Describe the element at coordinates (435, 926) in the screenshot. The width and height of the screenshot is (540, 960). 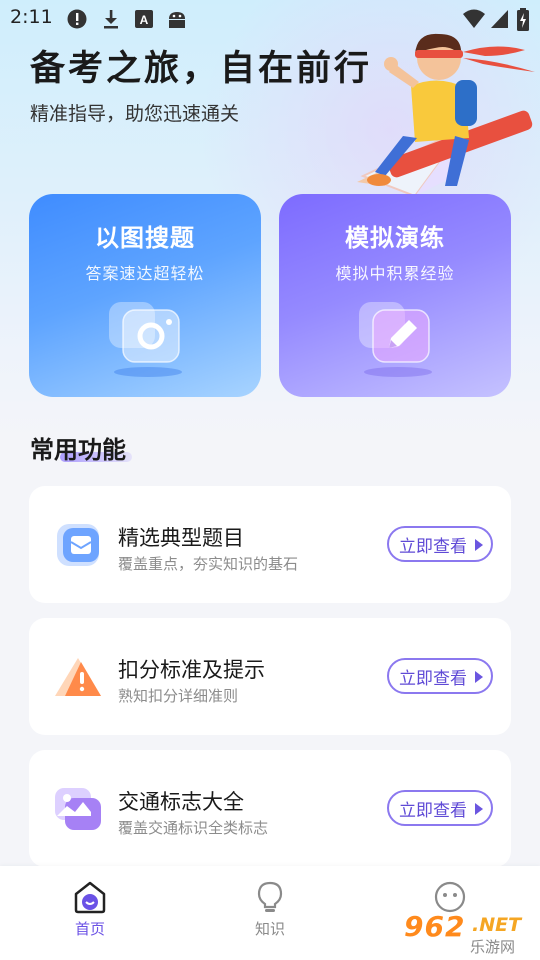
I see `watermark-number: 962` at that location.